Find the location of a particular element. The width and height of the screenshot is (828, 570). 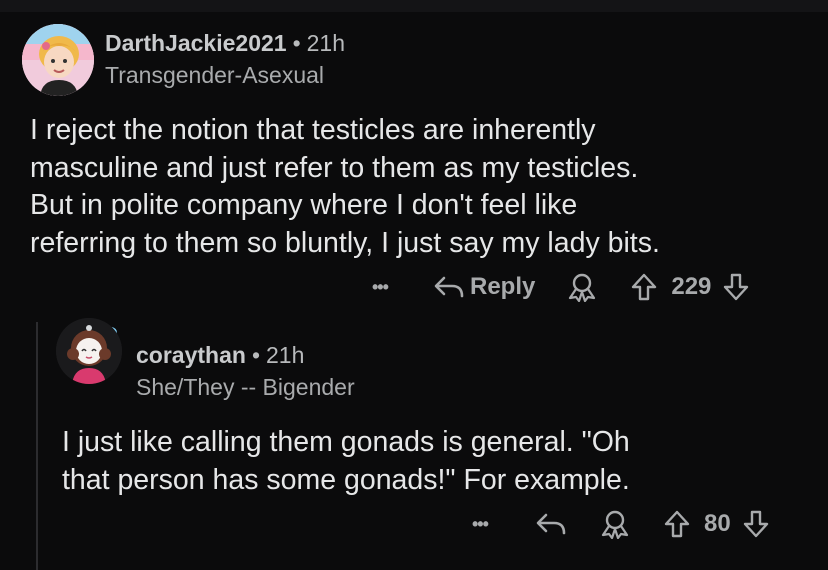

reply-label: Reply is located at coordinates (503, 286).